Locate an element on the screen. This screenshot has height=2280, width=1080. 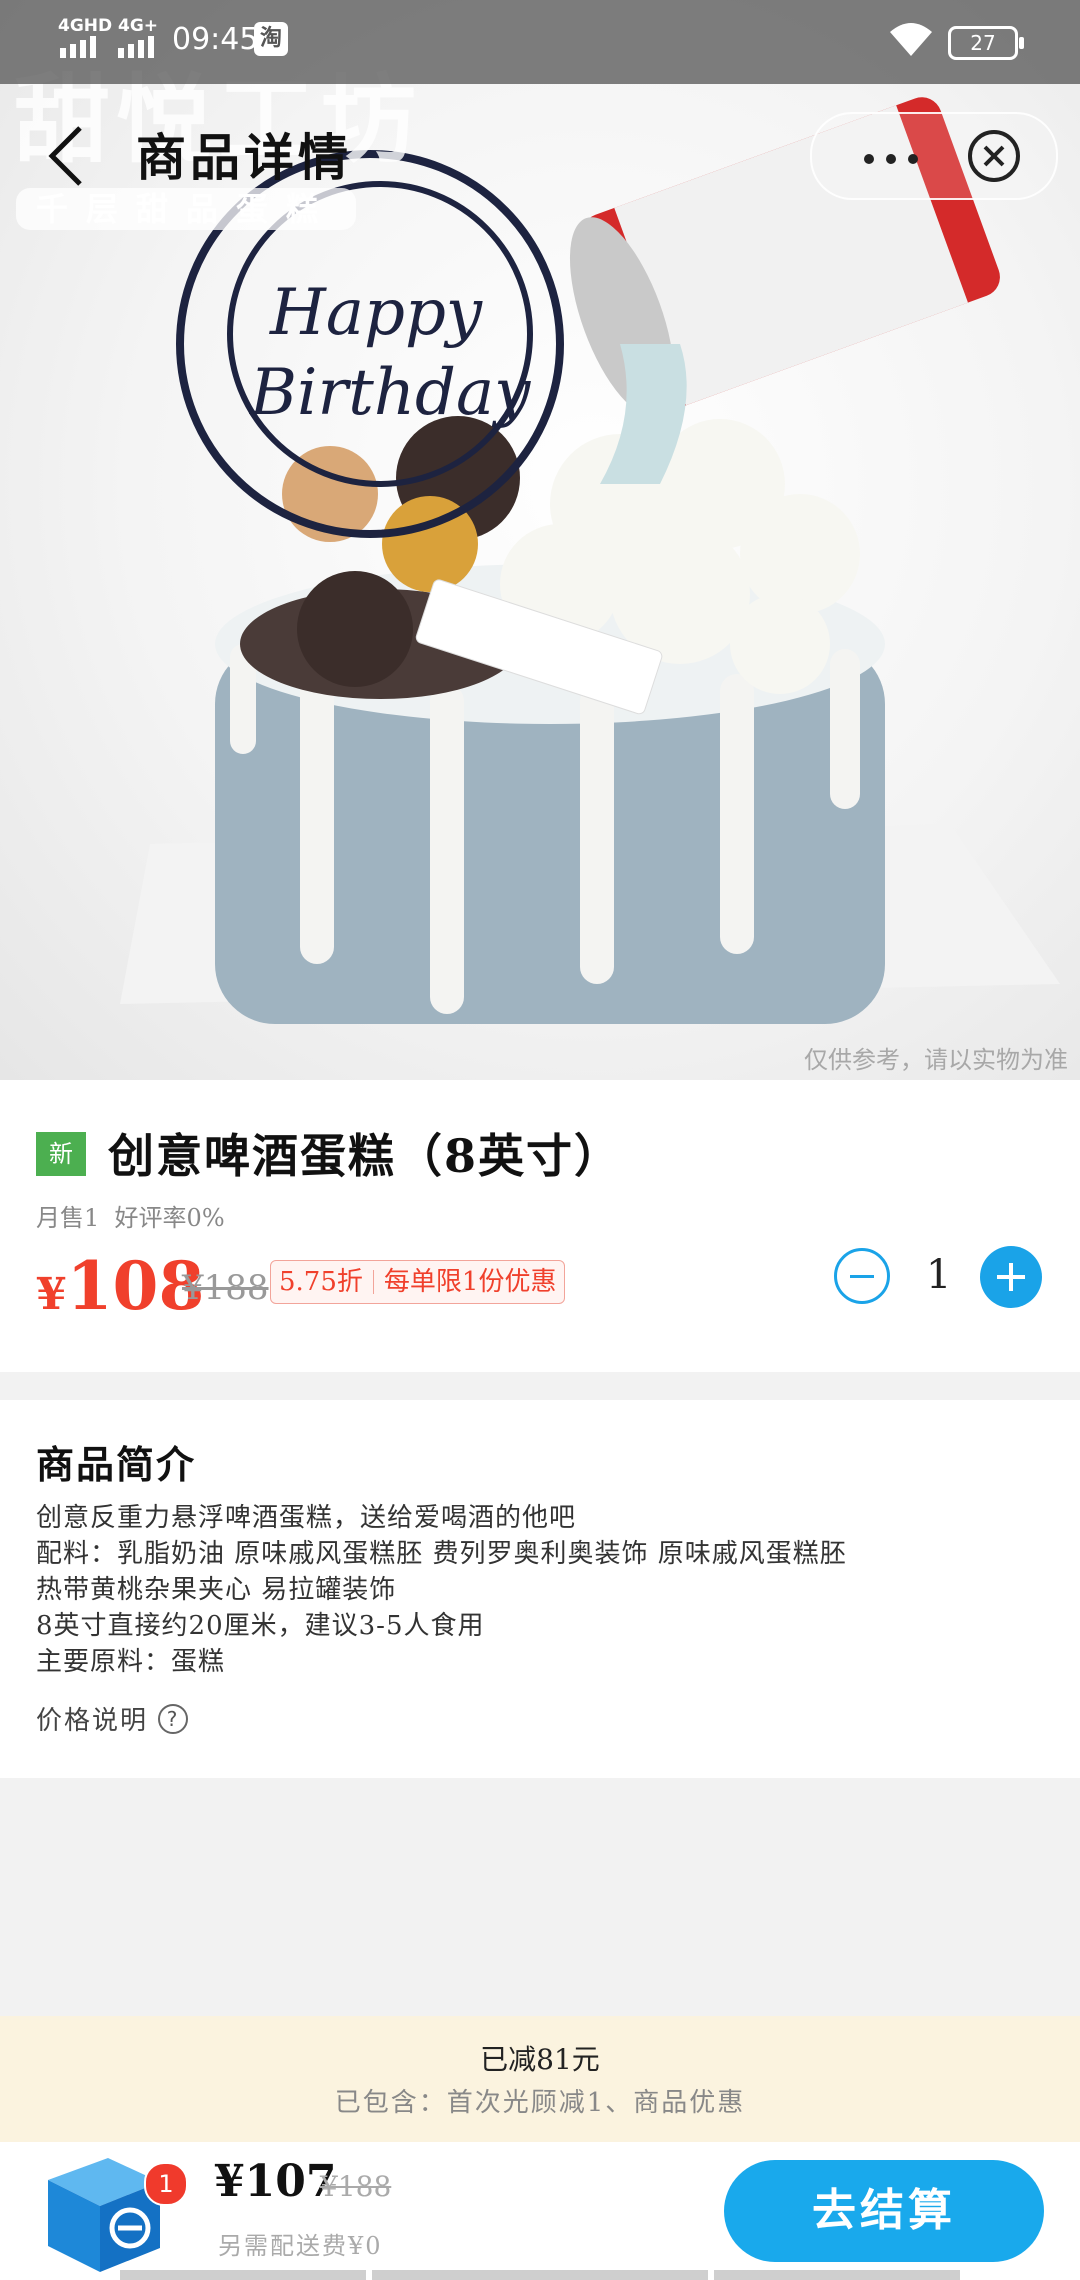
description-line: 主要原料：蛋糕 is located at coordinates (131, 1662).